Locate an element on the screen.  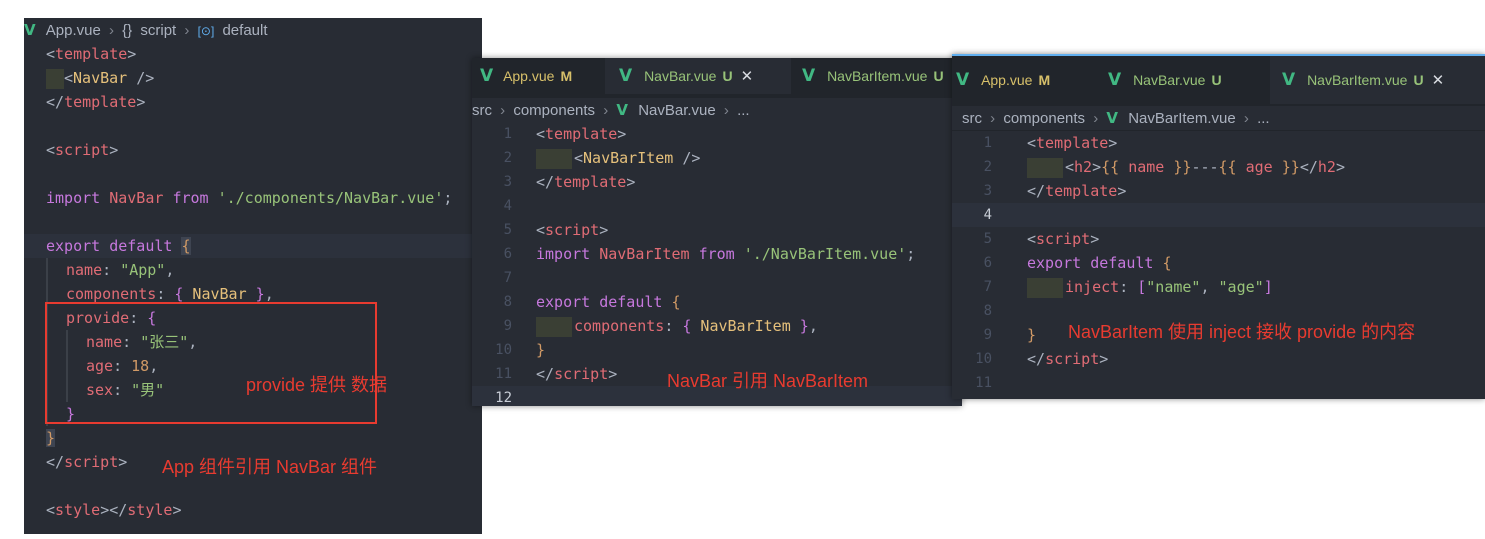
code-token: './components/NavBar.vue' is located at coordinates (330, 198).